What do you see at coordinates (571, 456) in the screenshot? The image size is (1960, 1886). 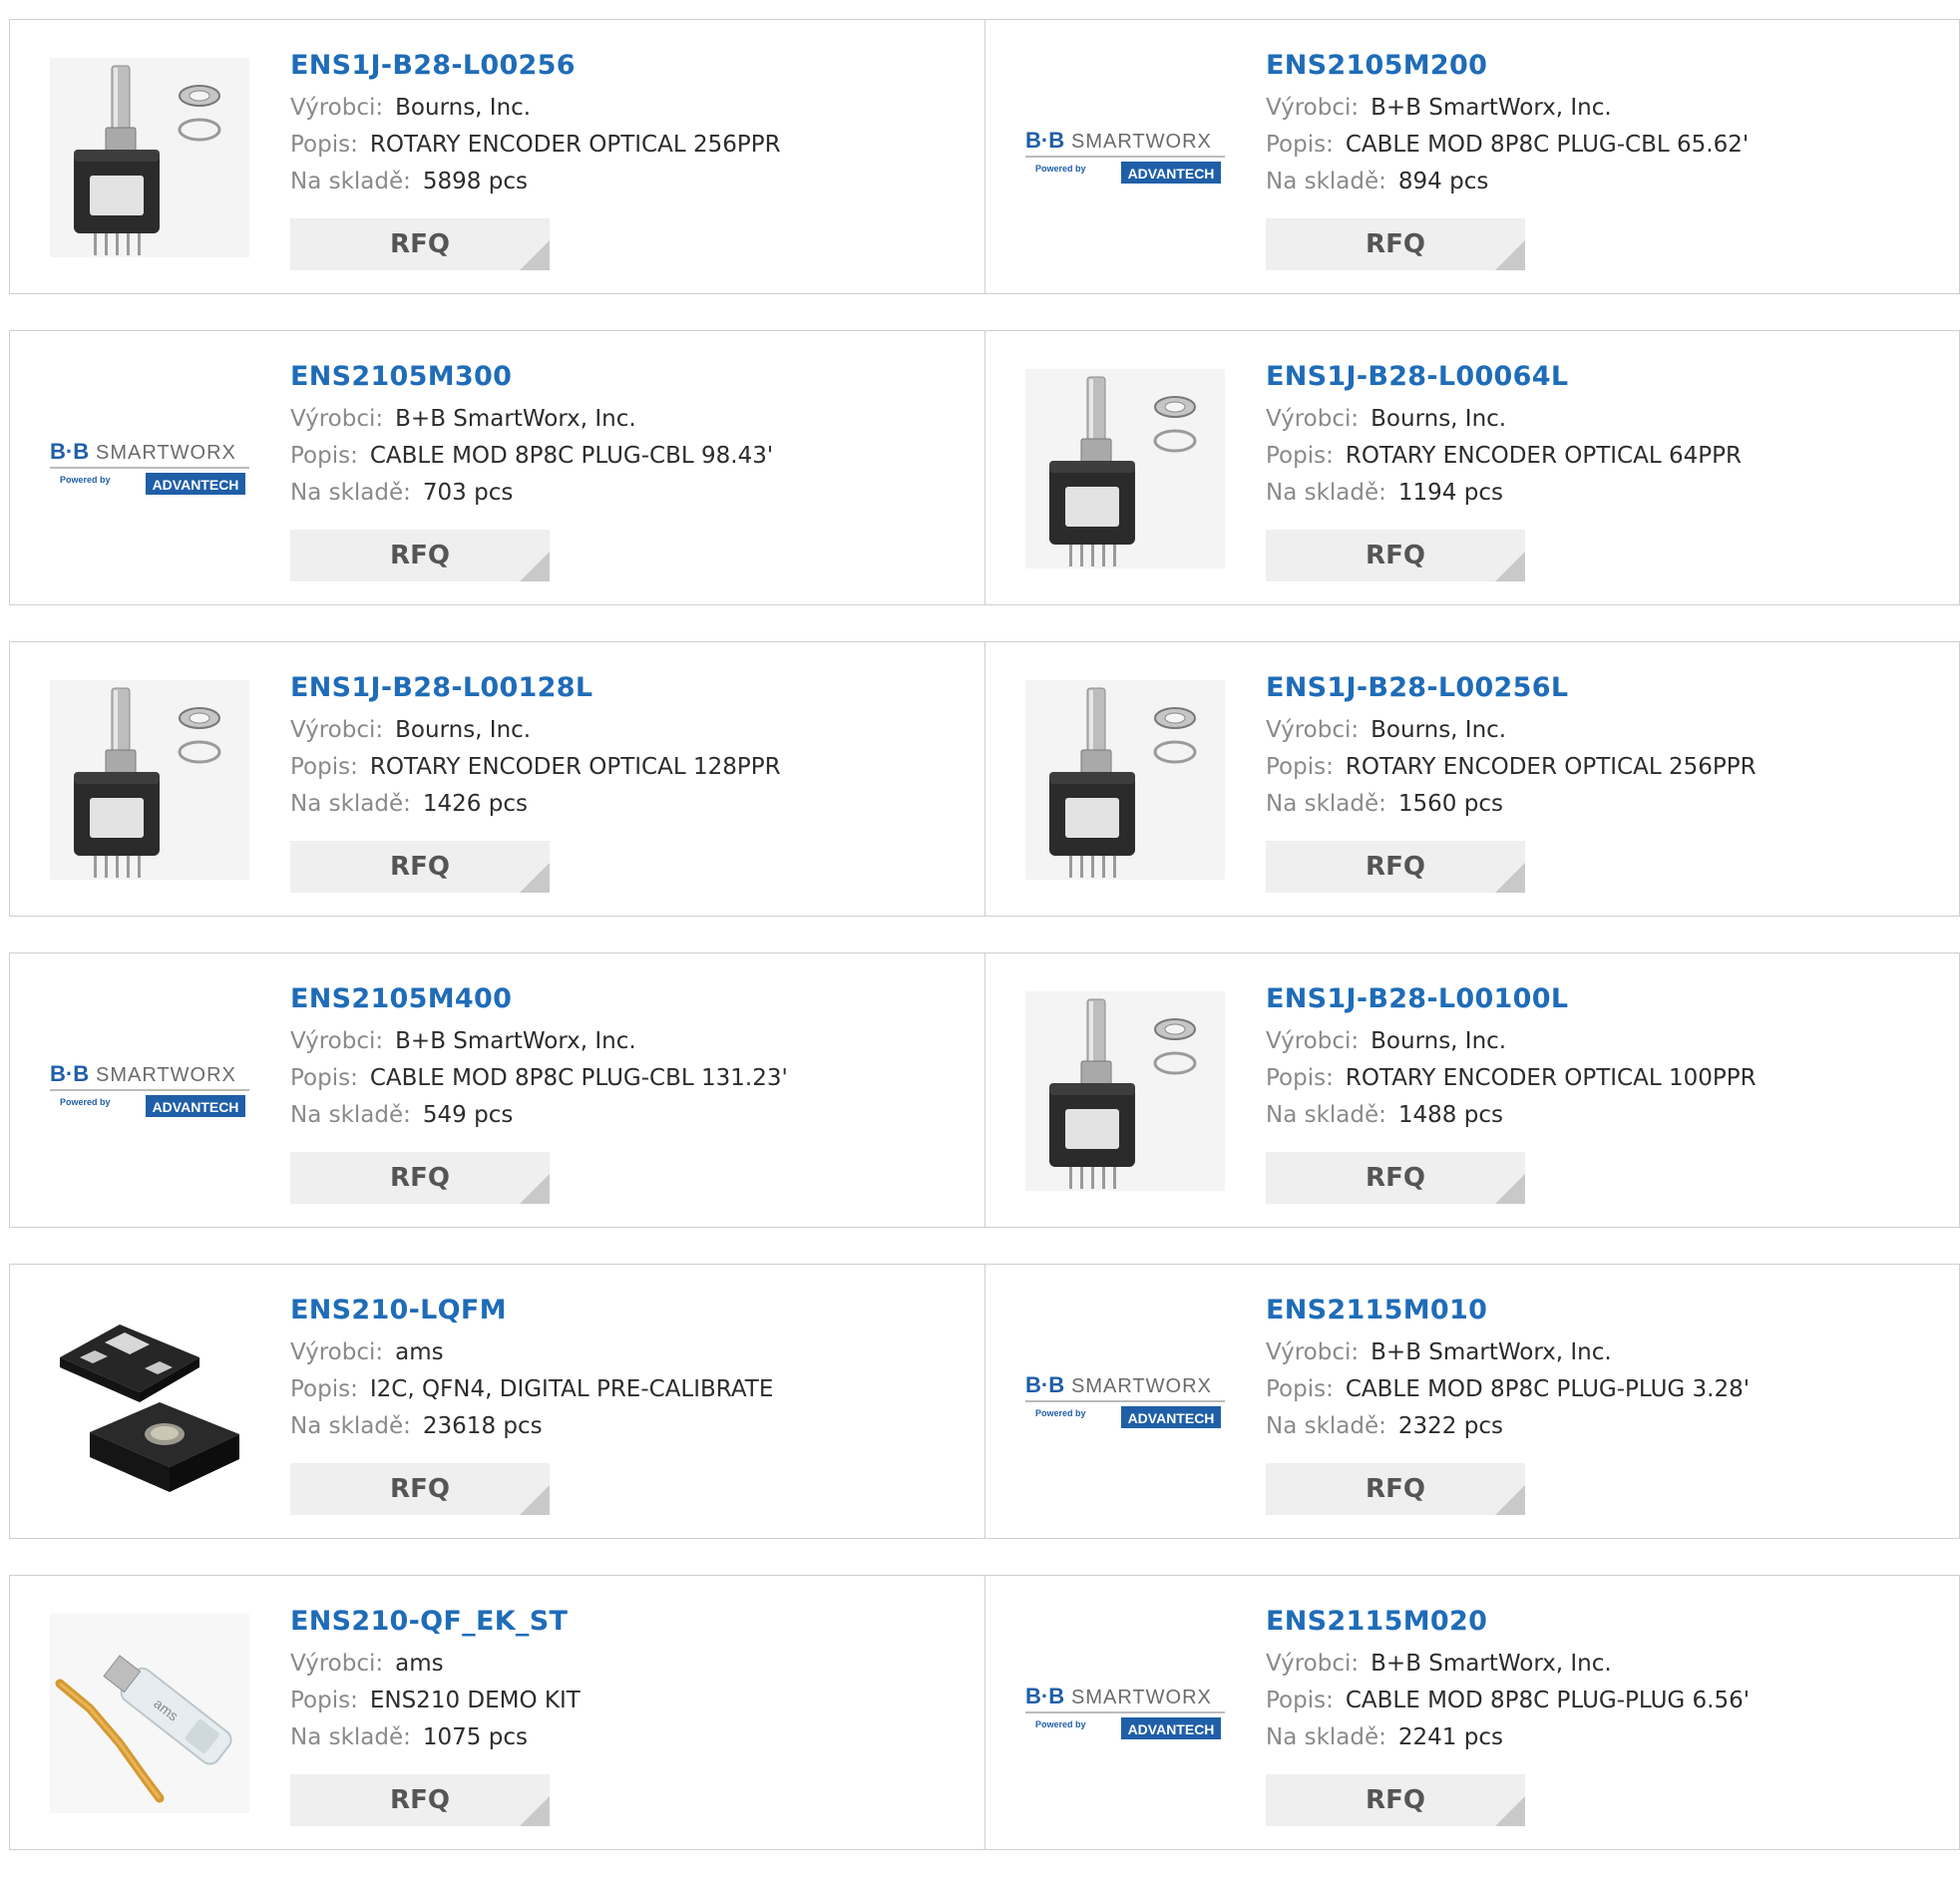 I see `description-value: CABLE MOD 8P8C PLUG-CBL 98.43'` at bounding box center [571, 456].